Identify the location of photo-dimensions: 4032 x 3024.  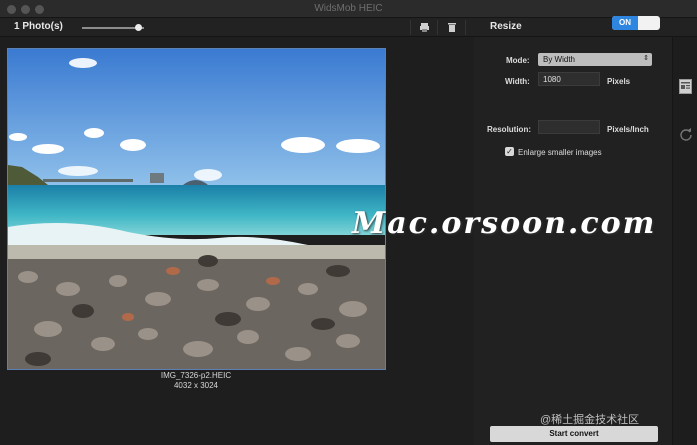
(196, 385).